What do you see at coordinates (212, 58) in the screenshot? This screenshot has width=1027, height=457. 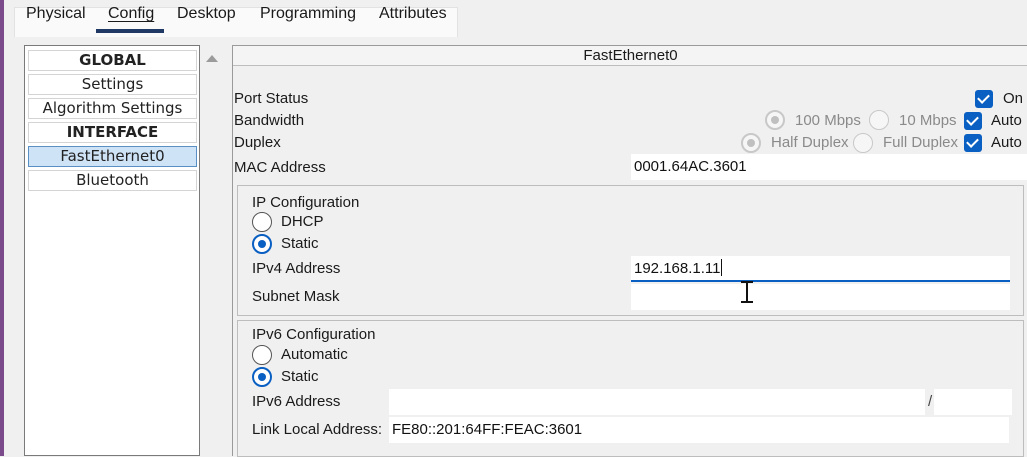 I see `triangle-up-icon` at bounding box center [212, 58].